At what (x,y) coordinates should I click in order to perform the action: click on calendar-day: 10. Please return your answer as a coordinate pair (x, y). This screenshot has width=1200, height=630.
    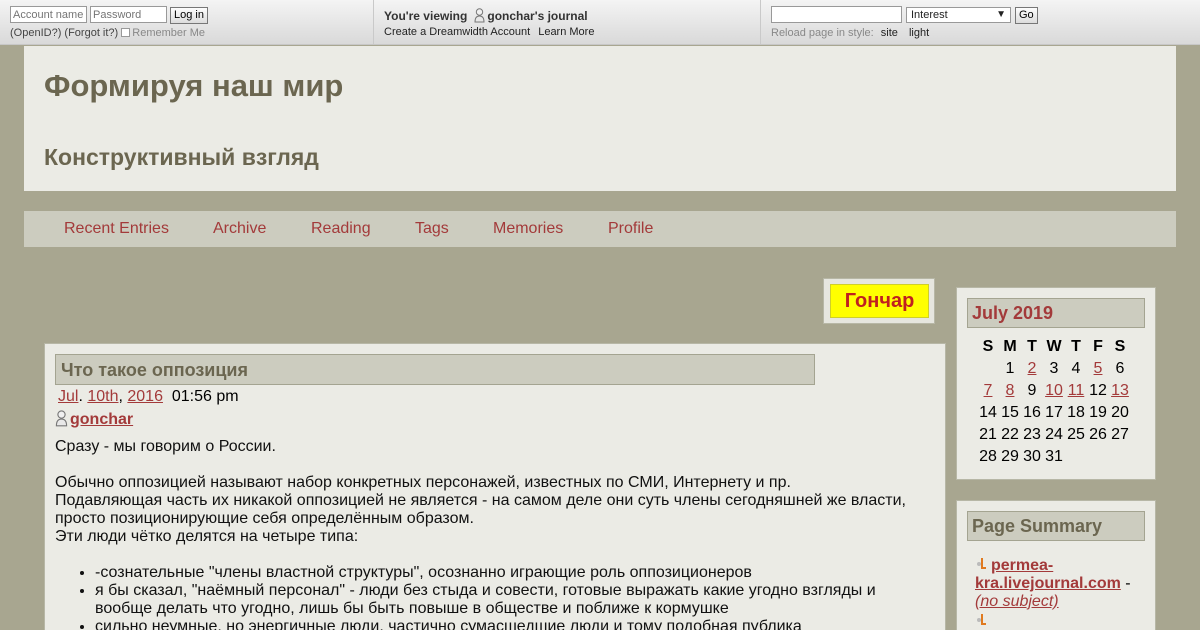
    Looking at the image, I should click on (1054, 391).